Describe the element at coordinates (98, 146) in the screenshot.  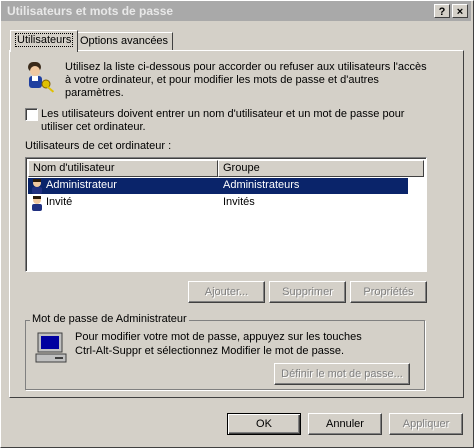
I see `users-list-label: Utilisateurs de cet ordinateur :` at that location.